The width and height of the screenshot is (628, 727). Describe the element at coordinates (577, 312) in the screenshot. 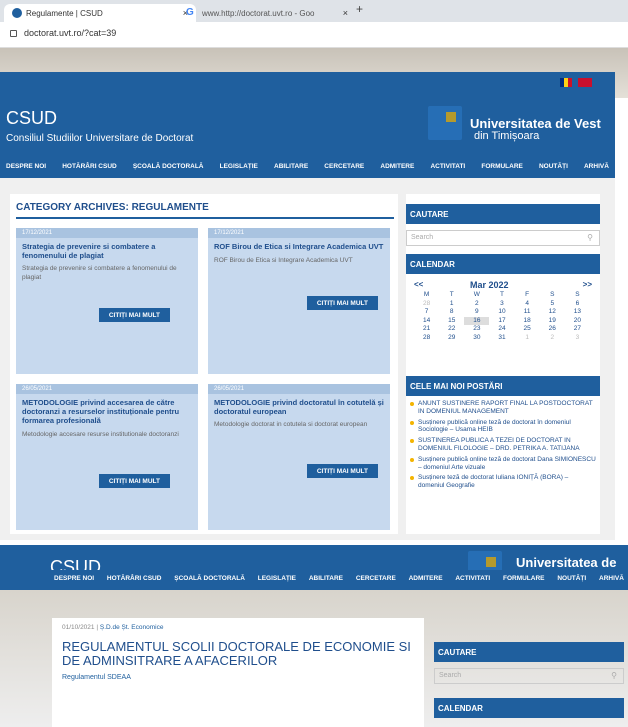

I see `calendar-day: 13` at that location.